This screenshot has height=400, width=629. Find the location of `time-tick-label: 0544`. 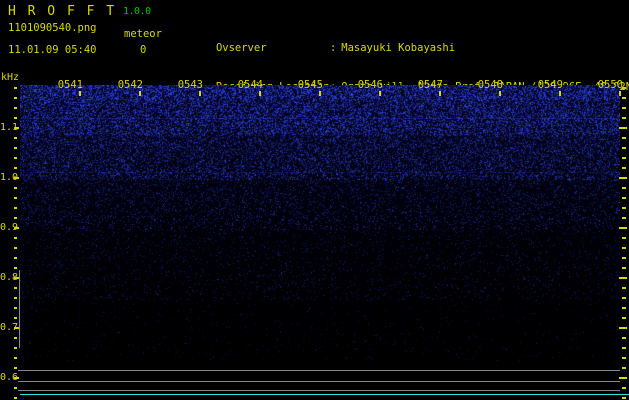

time-tick-label: 0544 is located at coordinates (250, 85).